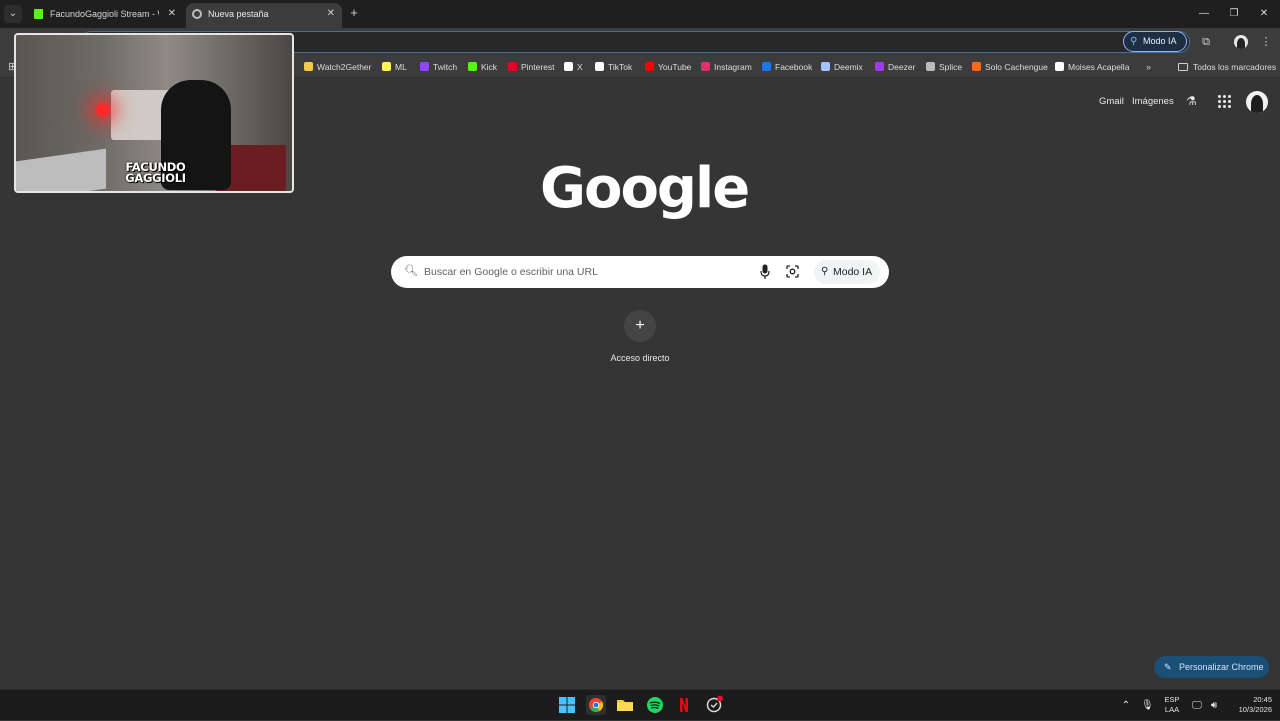 The height and width of the screenshot is (721, 1280). What do you see at coordinates (765, 272) in the screenshot?
I see `microphone-icon` at bounding box center [765, 272].